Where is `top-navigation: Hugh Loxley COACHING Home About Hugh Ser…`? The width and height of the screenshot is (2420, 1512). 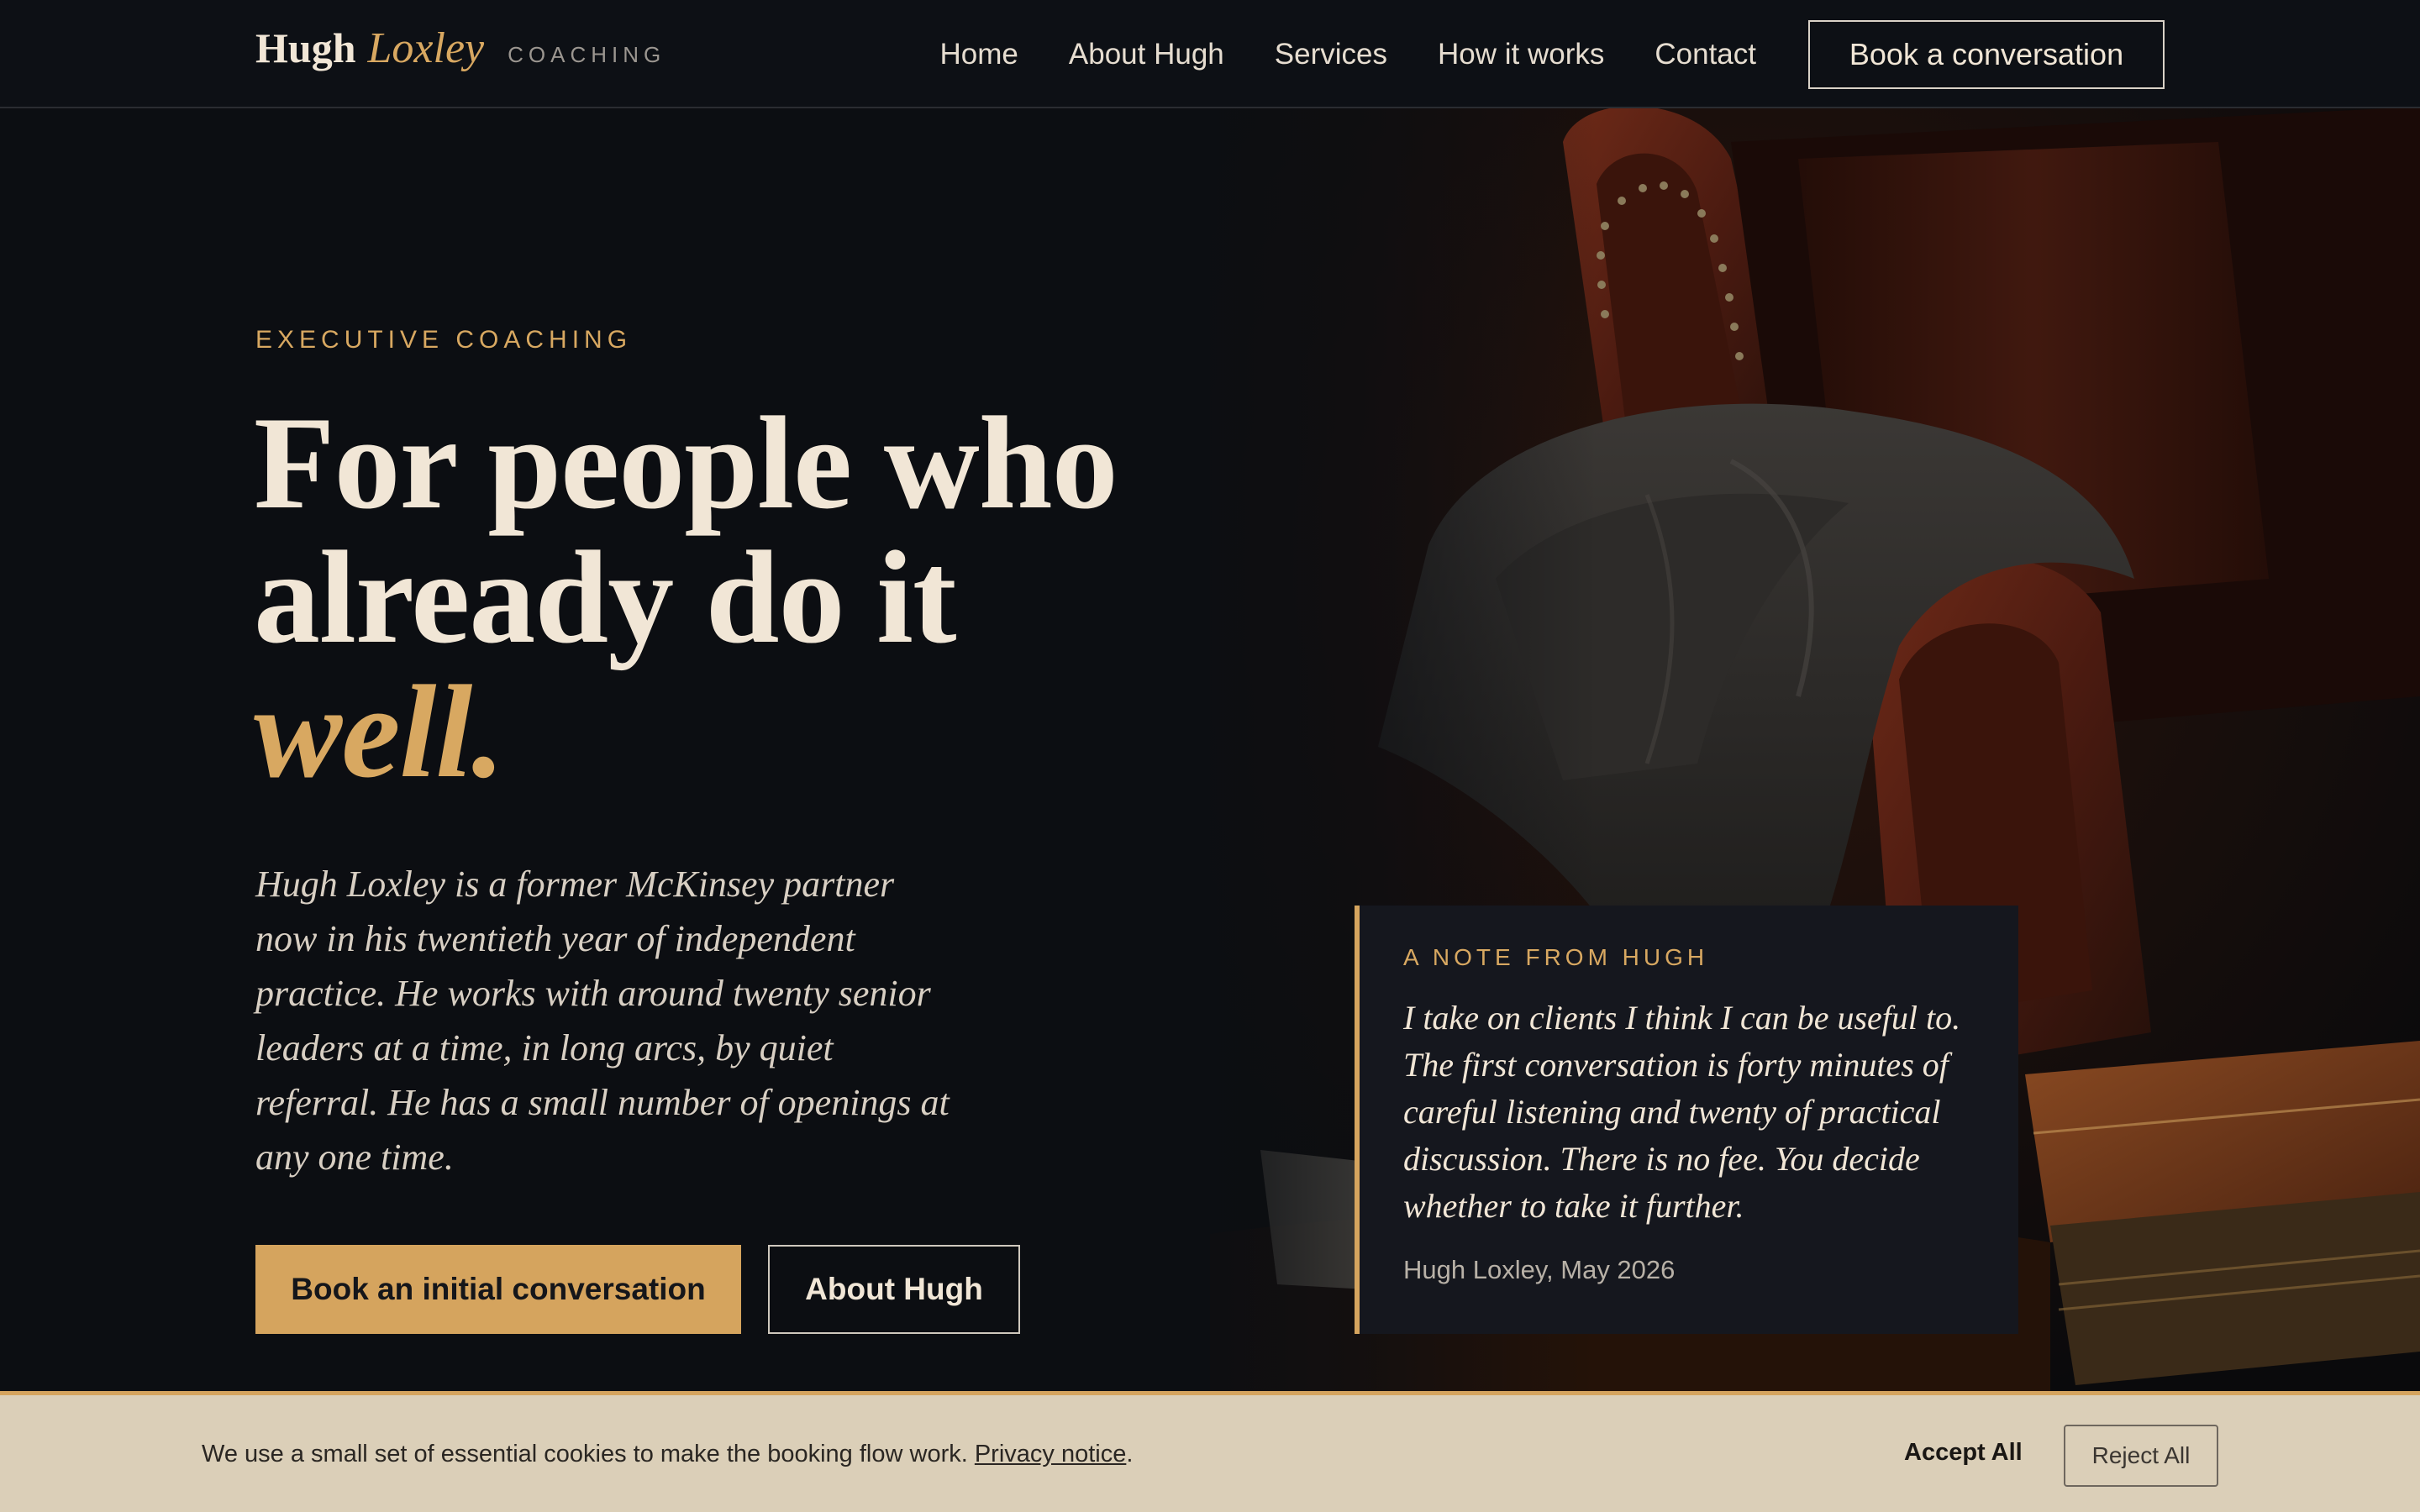
top-navigation: Hugh Loxley COACHING Home About Hugh Ser… is located at coordinates (1210, 54).